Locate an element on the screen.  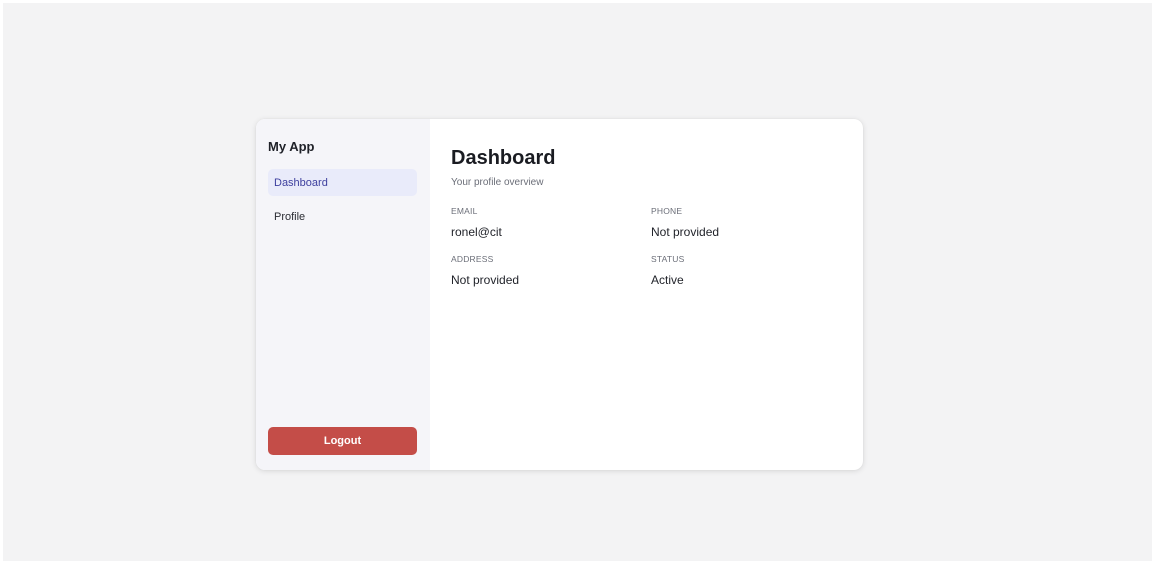
sidebar-item-label: Dashboard is located at coordinates (301, 182).